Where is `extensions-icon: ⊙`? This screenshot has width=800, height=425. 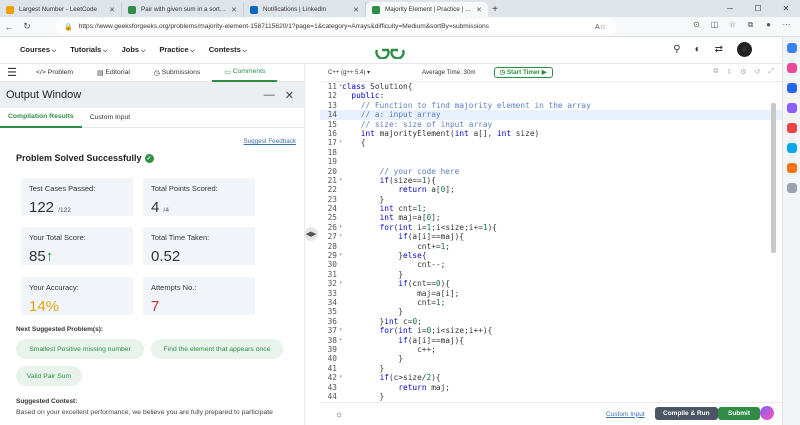 extensions-icon: ⊙ is located at coordinates (696, 24).